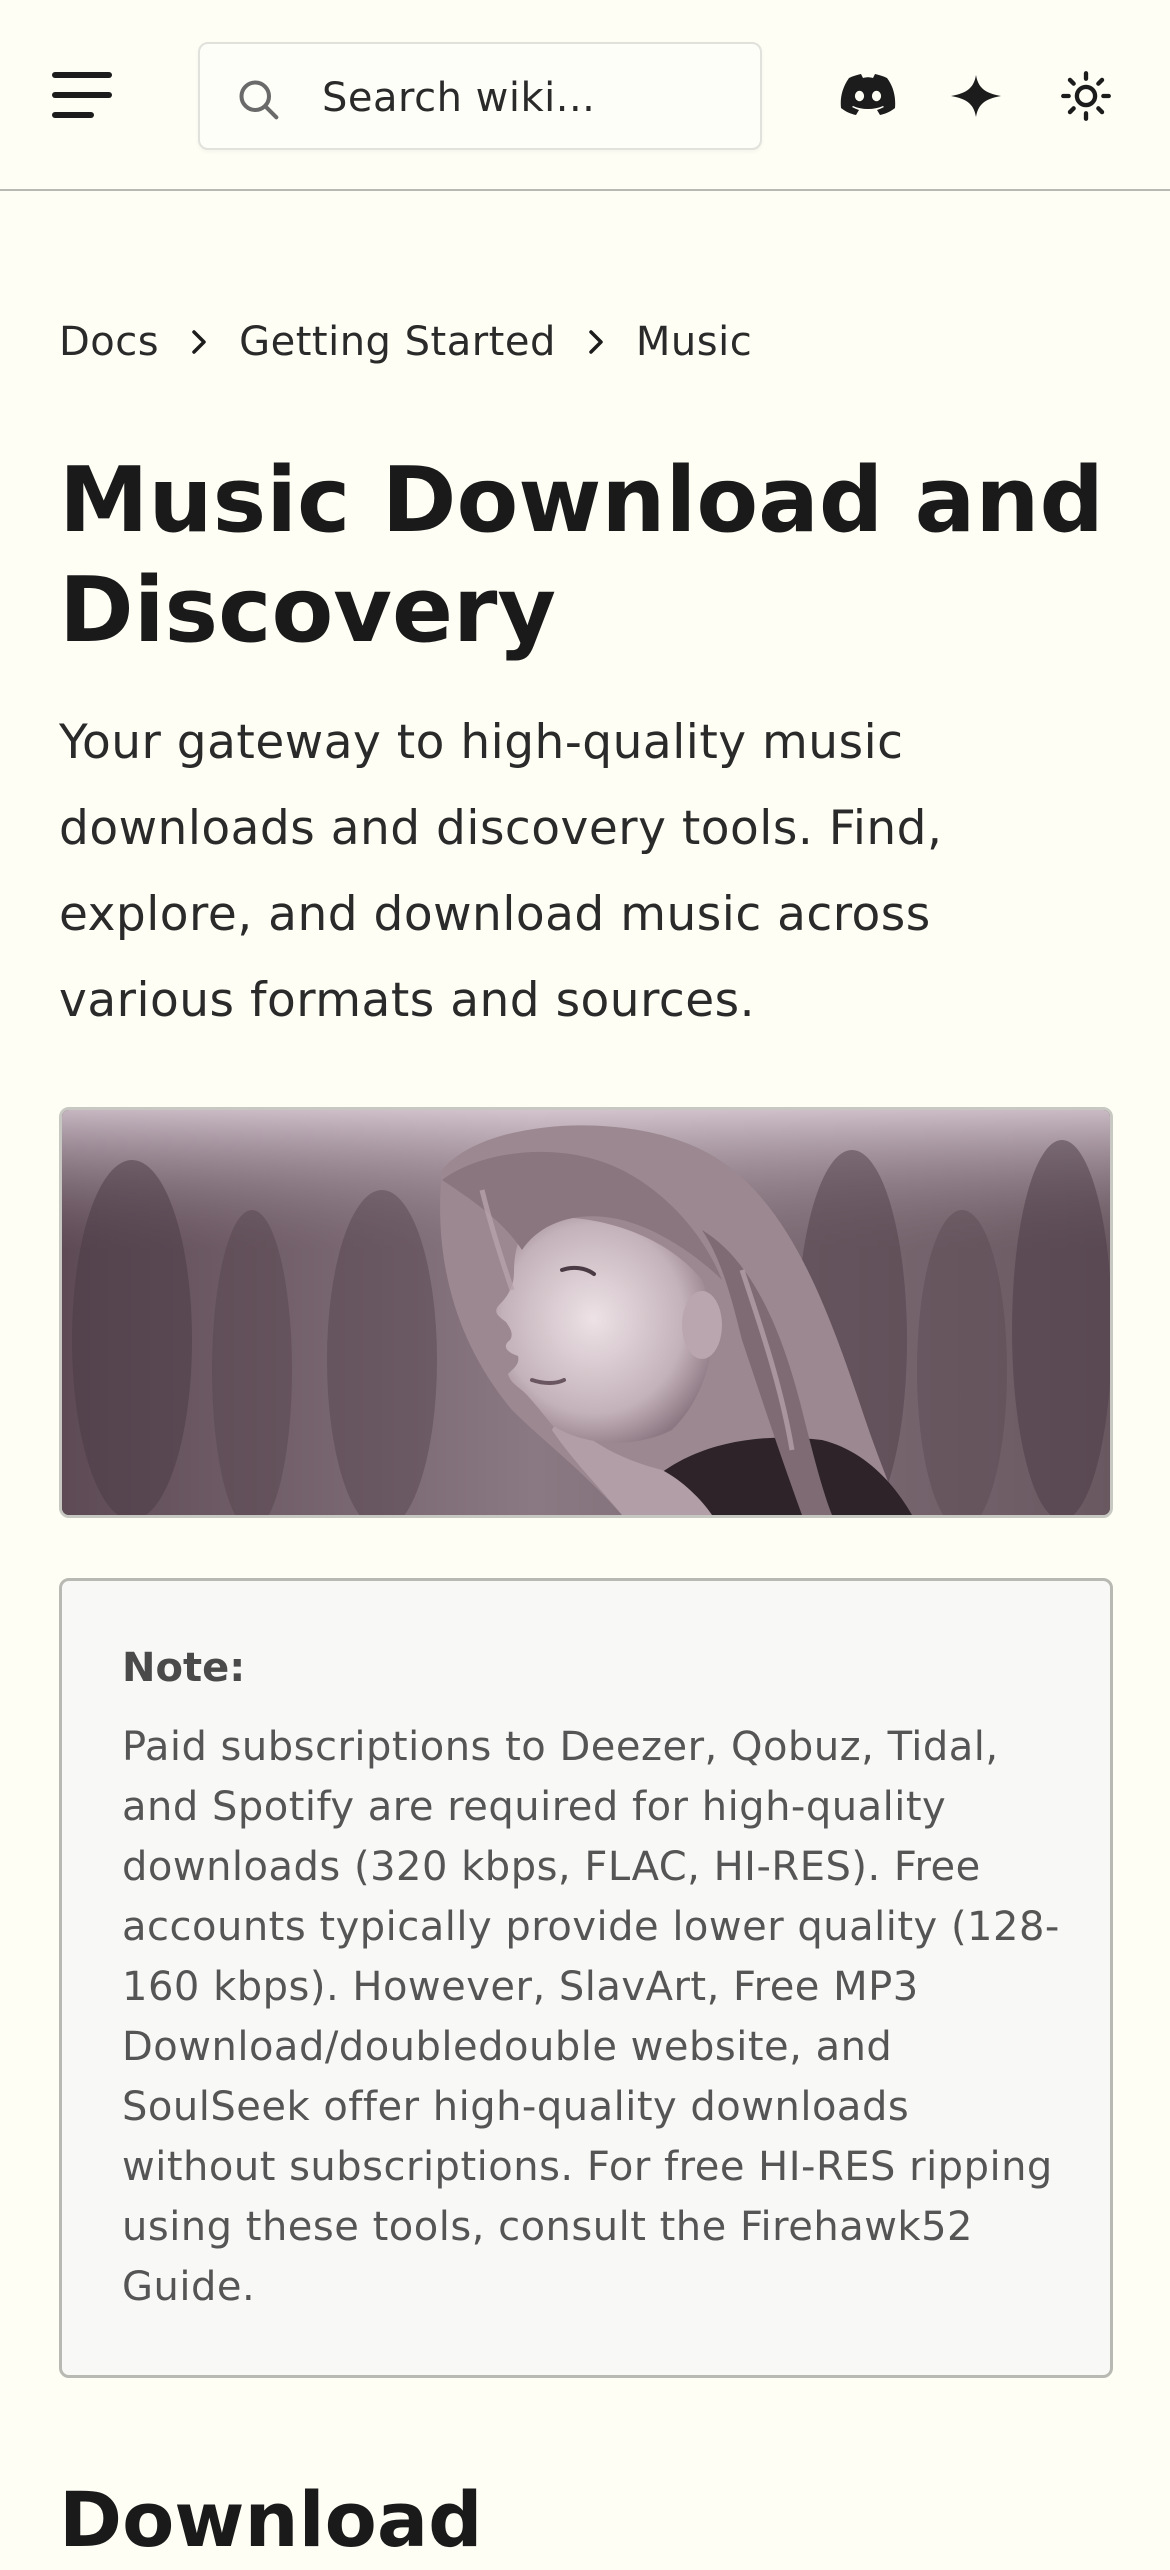 The height and width of the screenshot is (2570, 1170). I want to click on sun-theme-icon, so click(1086, 96).